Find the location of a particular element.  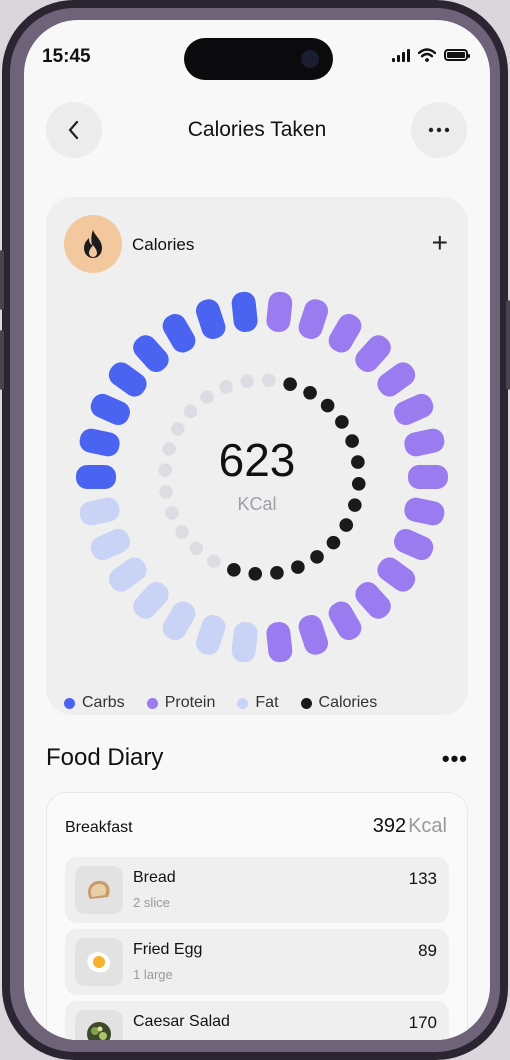

food-diary-more-button: ••• is located at coordinates (455, 759).